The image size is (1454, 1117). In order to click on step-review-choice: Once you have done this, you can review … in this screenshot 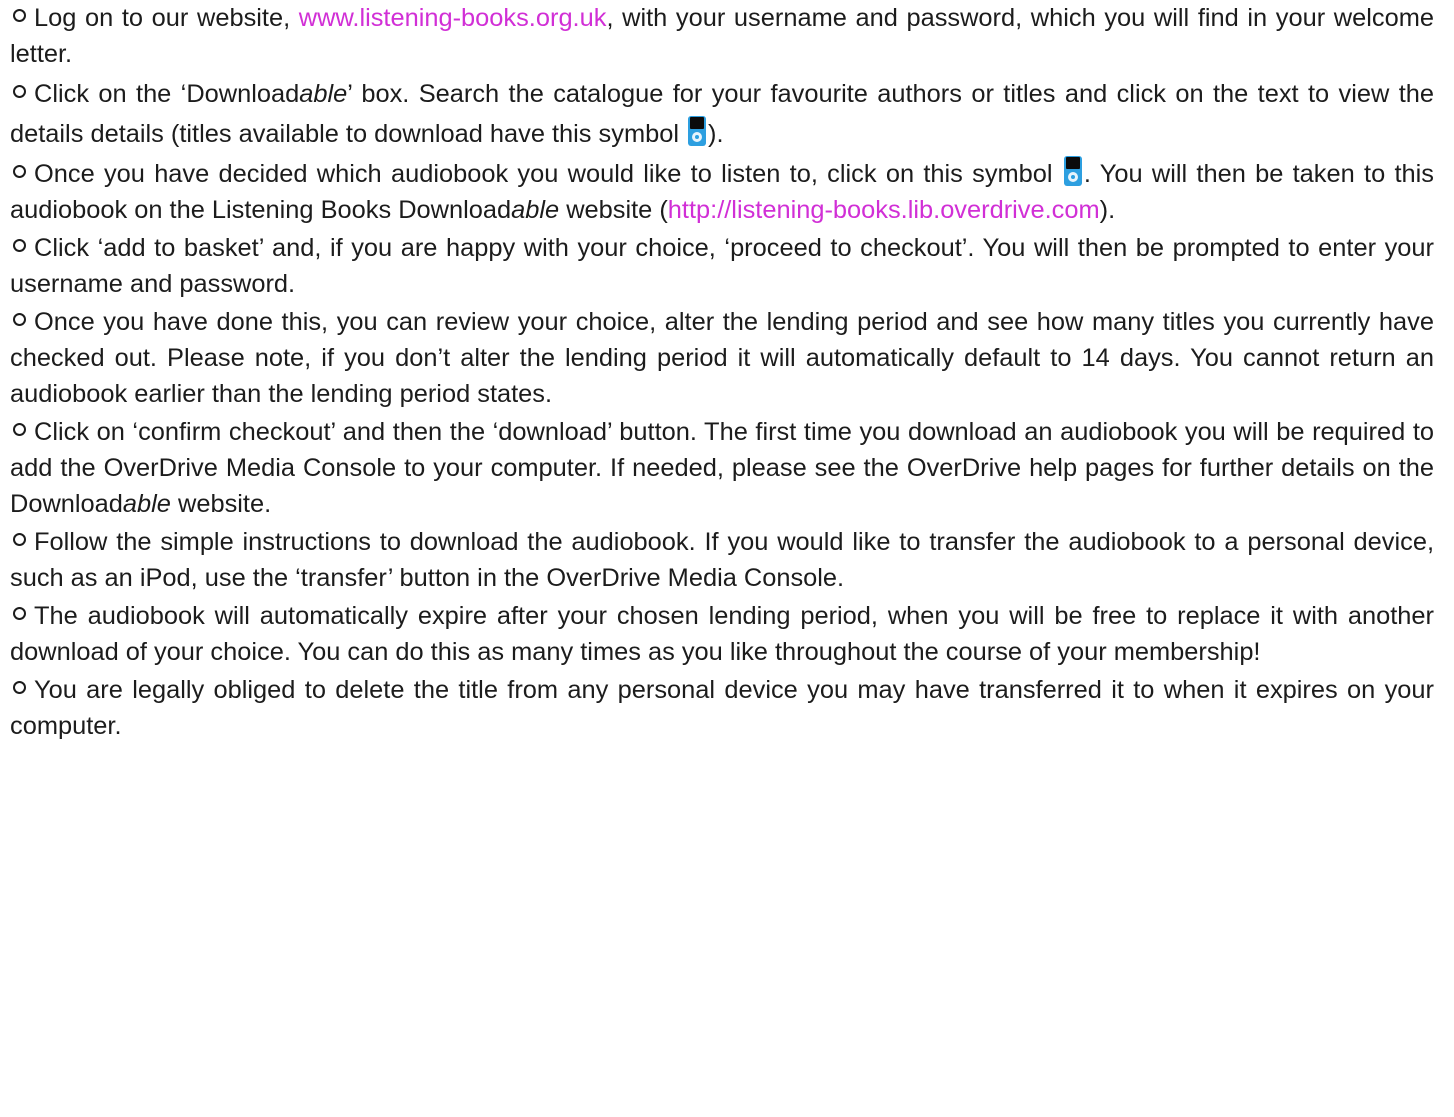, I will do `click(722, 358)`.